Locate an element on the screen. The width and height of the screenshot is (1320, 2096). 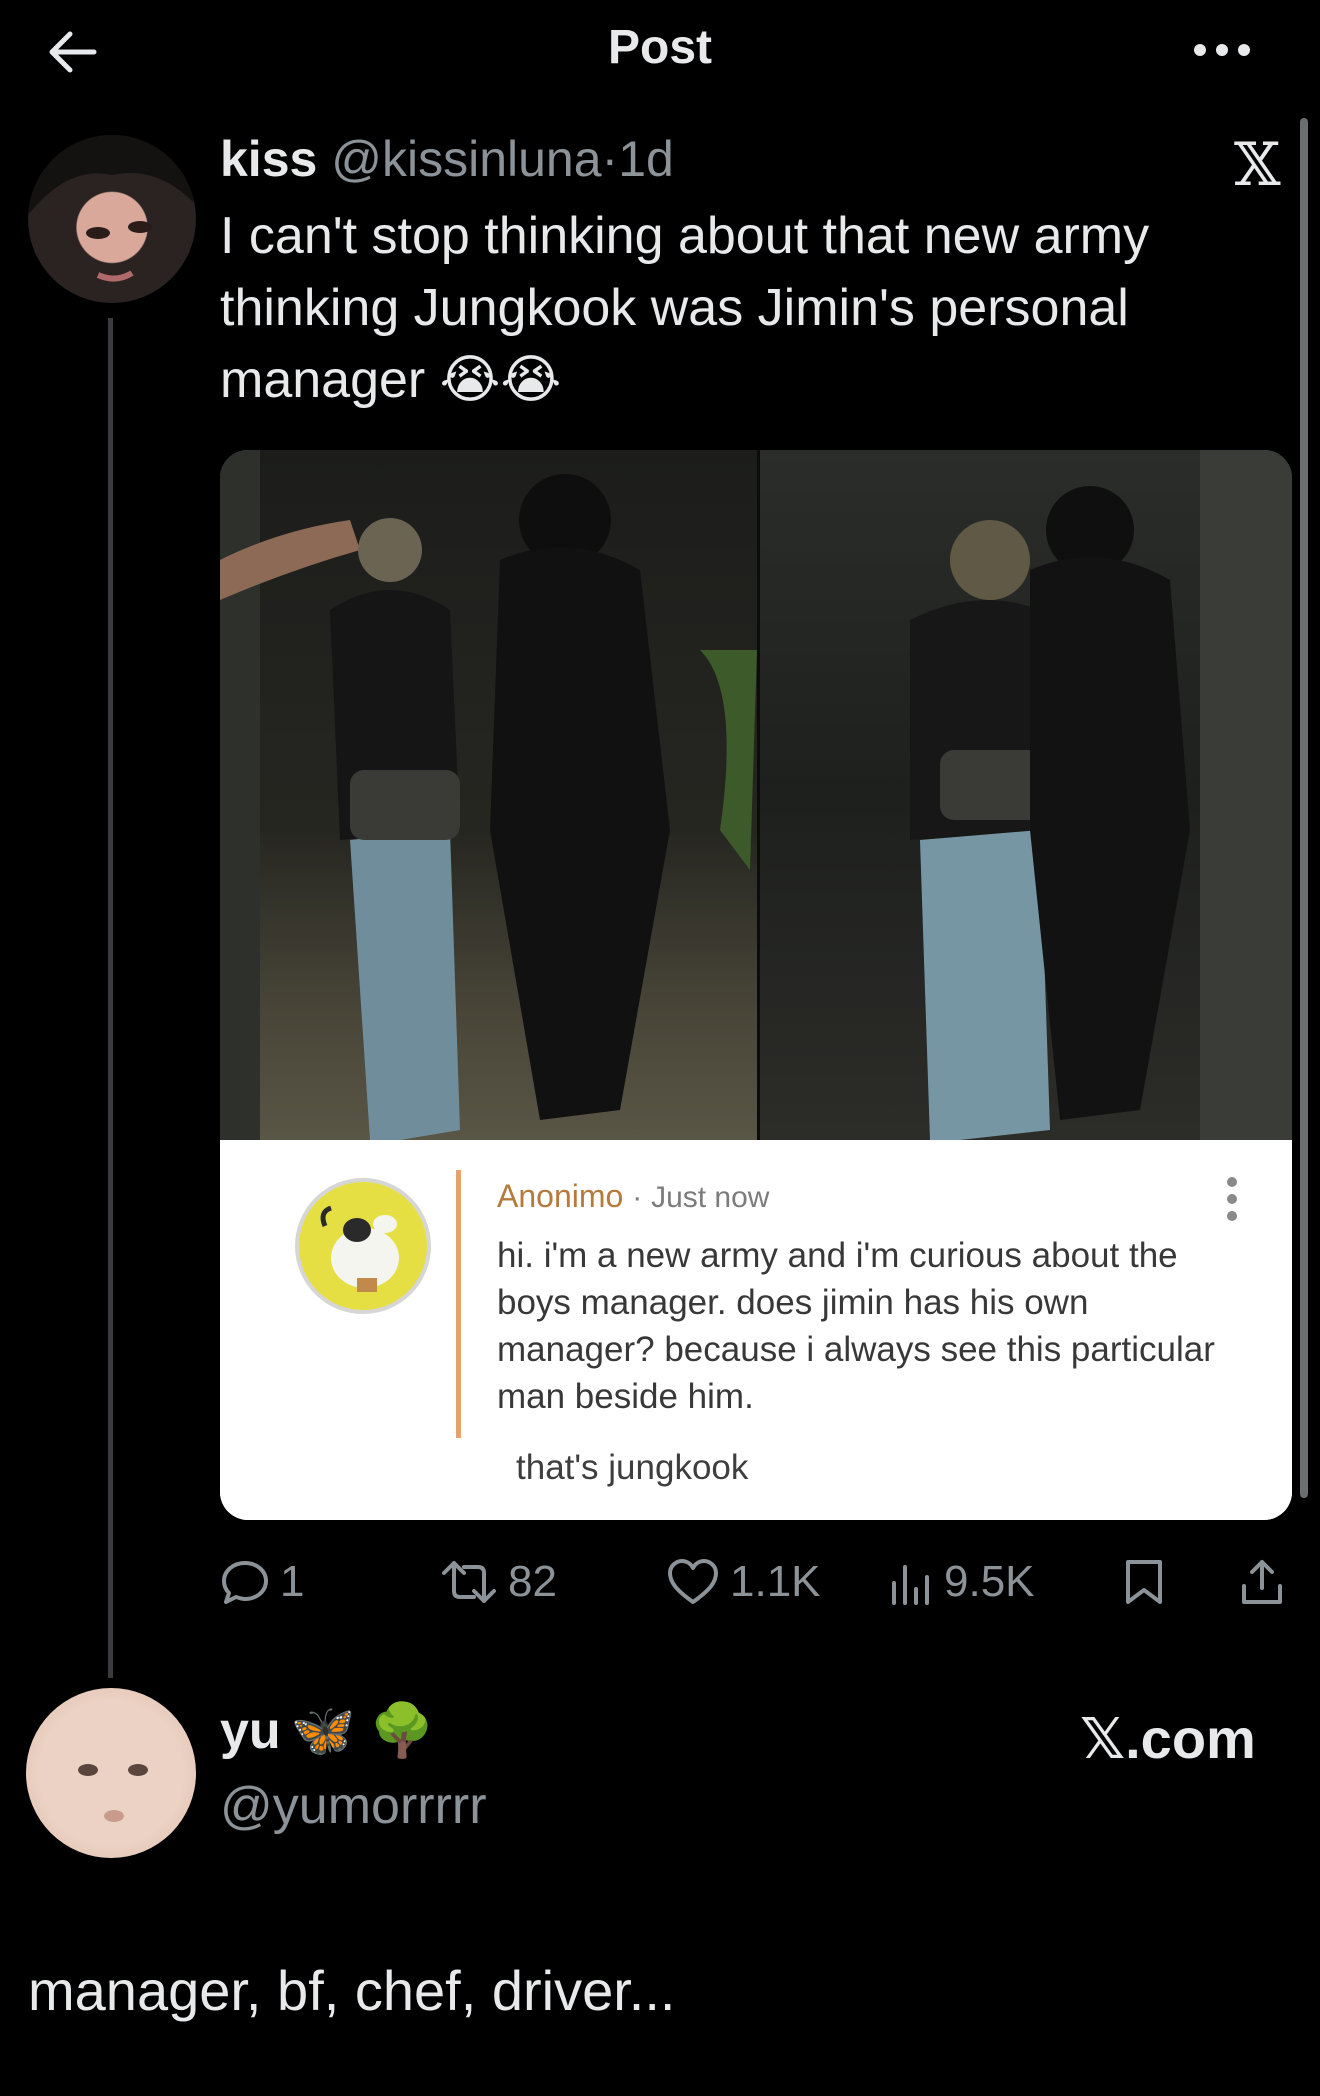
reply-author-name: yu 🦋 🌳 is located at coordinates (327, 1730).